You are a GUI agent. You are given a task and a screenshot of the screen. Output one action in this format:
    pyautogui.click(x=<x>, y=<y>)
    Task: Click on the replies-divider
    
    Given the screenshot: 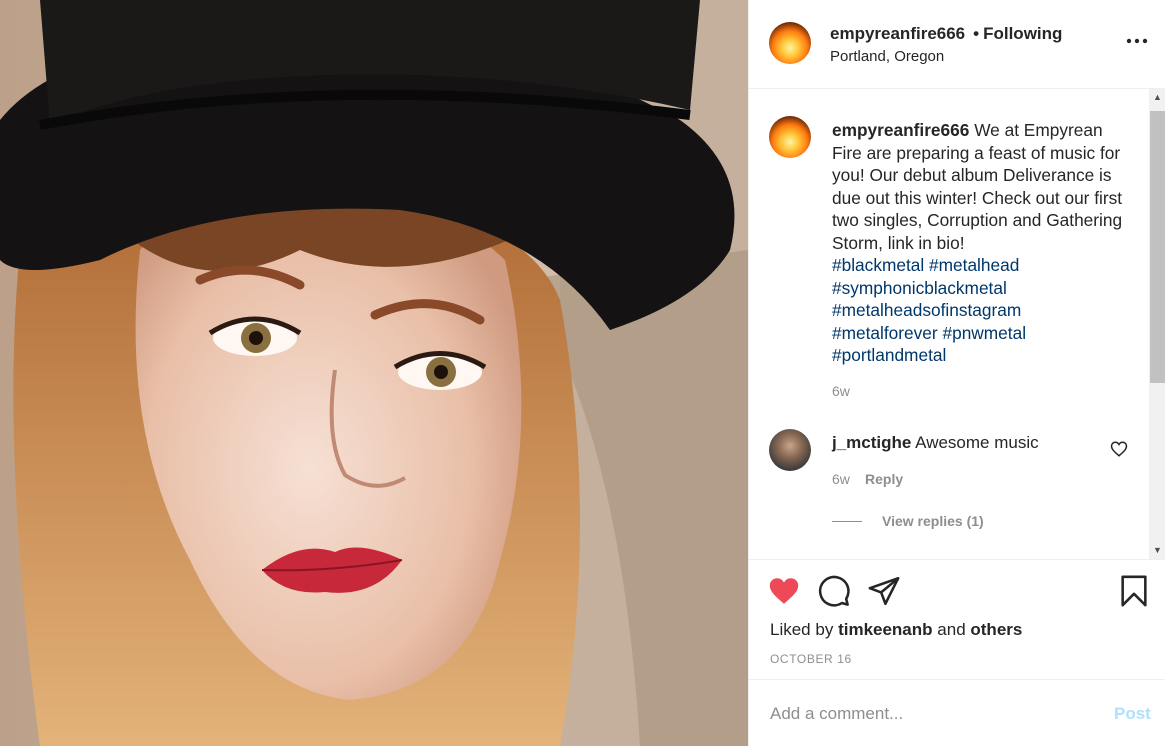 What is the action you would take?
    pyautogui.click(x=847, y=521)
    